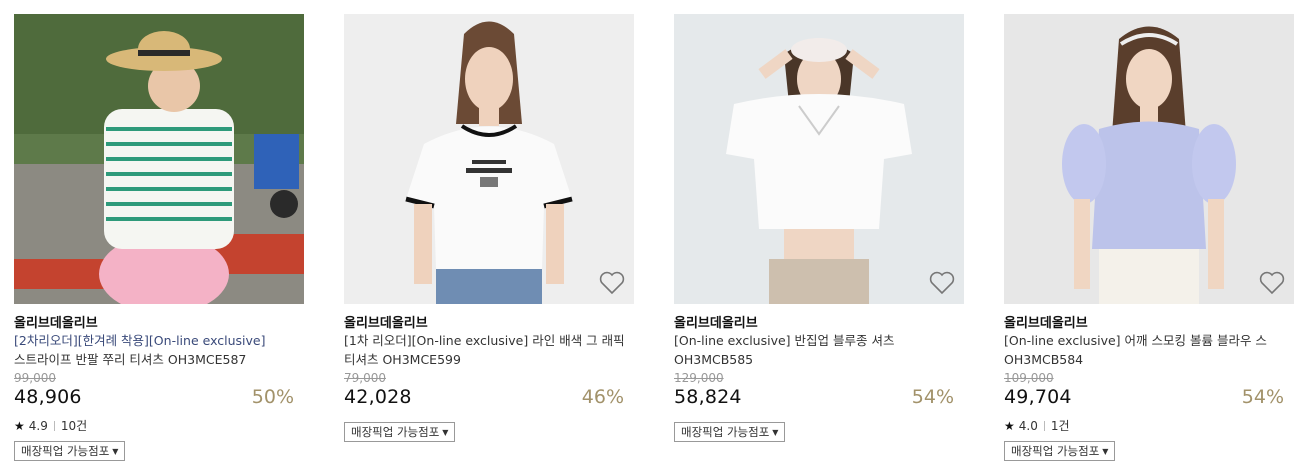 The image size is (1305, 474). What do you see at coordinates (819, 350) in the screenshot?
I see `product-name: [On-line exclusive] 반집업 블루종 셔츠 OH3MCB585` at bounding box center [819, 350].